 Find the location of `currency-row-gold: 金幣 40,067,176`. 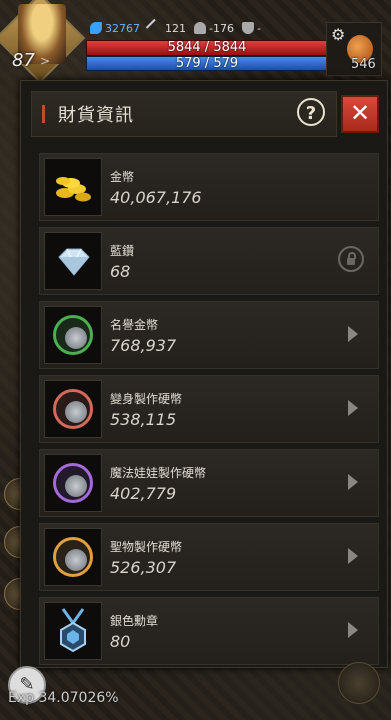

currency-row-gold: 金幣 40,067,176 is located at coordinates (209, 187).